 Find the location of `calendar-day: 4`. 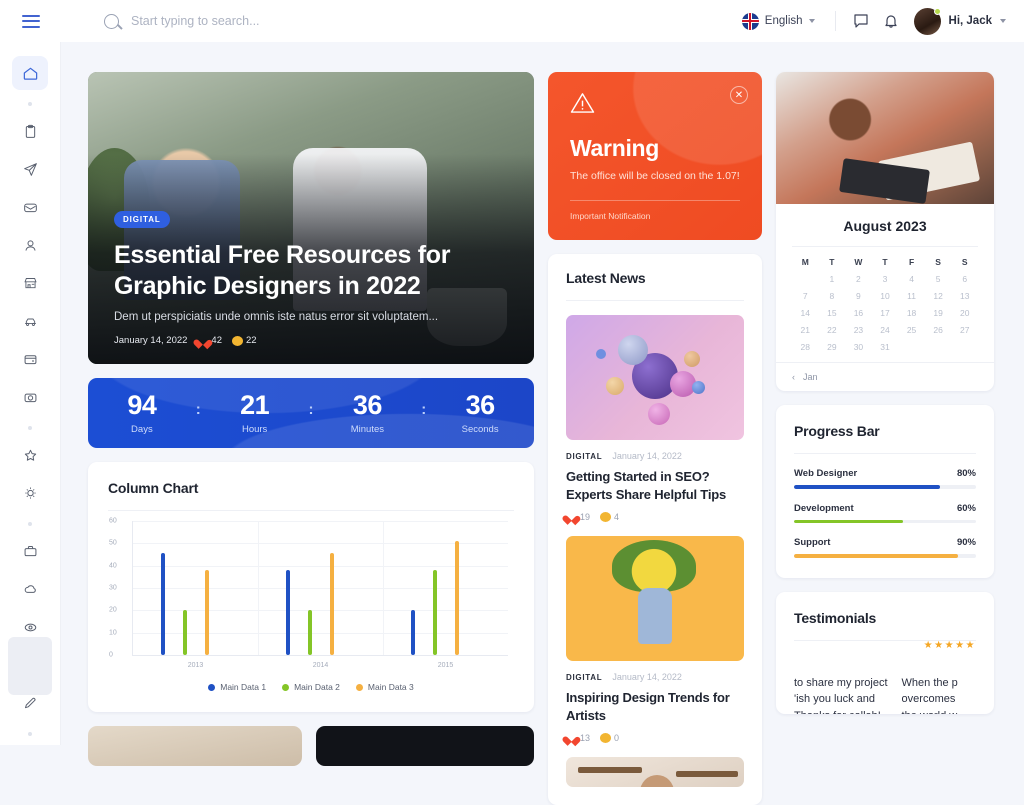

calendar-day: 4 is located at coordinates (911, 279).